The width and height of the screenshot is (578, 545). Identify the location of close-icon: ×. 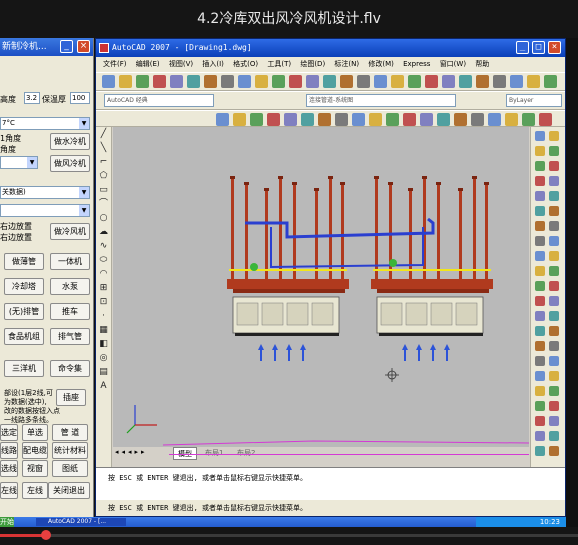
(554, 47).